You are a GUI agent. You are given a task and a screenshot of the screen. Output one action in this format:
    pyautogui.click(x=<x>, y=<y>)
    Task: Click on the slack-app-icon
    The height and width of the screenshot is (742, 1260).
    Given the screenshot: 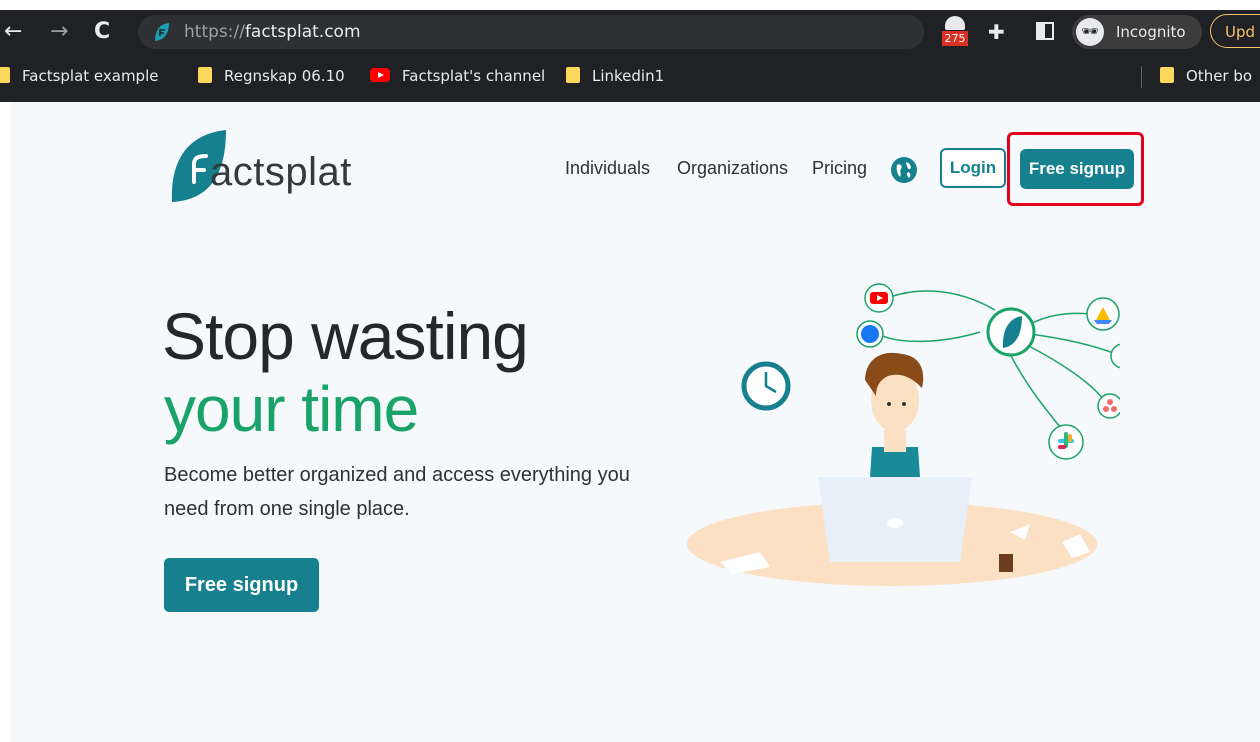 What is the action you would take?
    pyautogui.click(x=1066, y=442)
    